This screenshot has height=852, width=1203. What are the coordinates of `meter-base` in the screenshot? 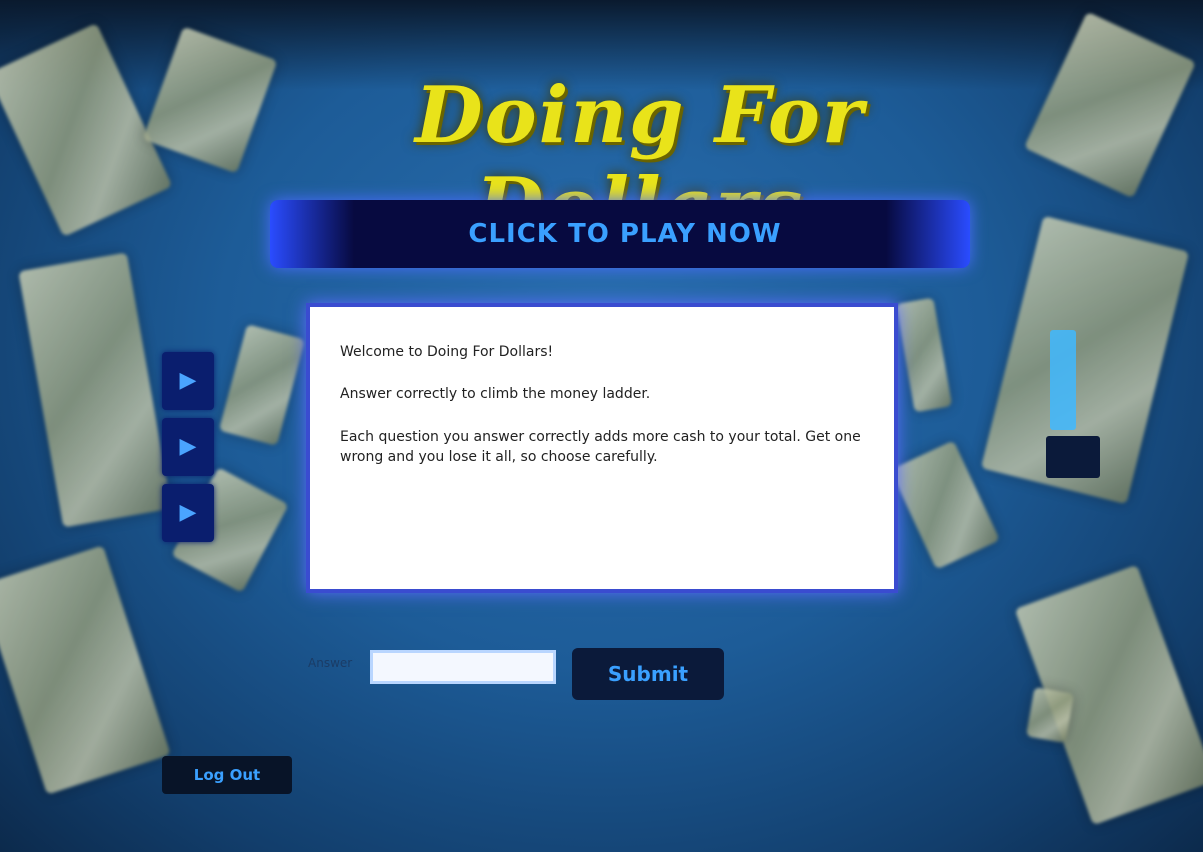 It's located at (1073, 457).